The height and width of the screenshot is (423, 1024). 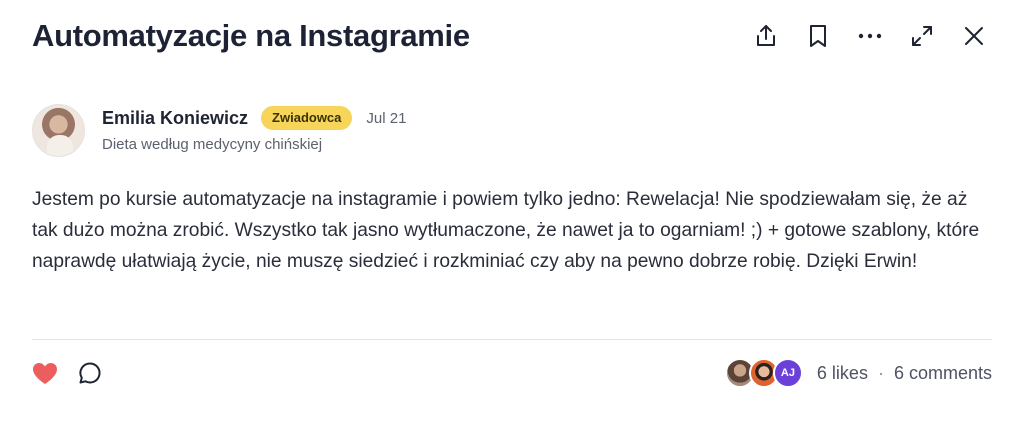 What do you see at coordinates (307, 118) in the screenshot?
I see `author-badge: Zwiadowca` at bounding box center [307, 118].